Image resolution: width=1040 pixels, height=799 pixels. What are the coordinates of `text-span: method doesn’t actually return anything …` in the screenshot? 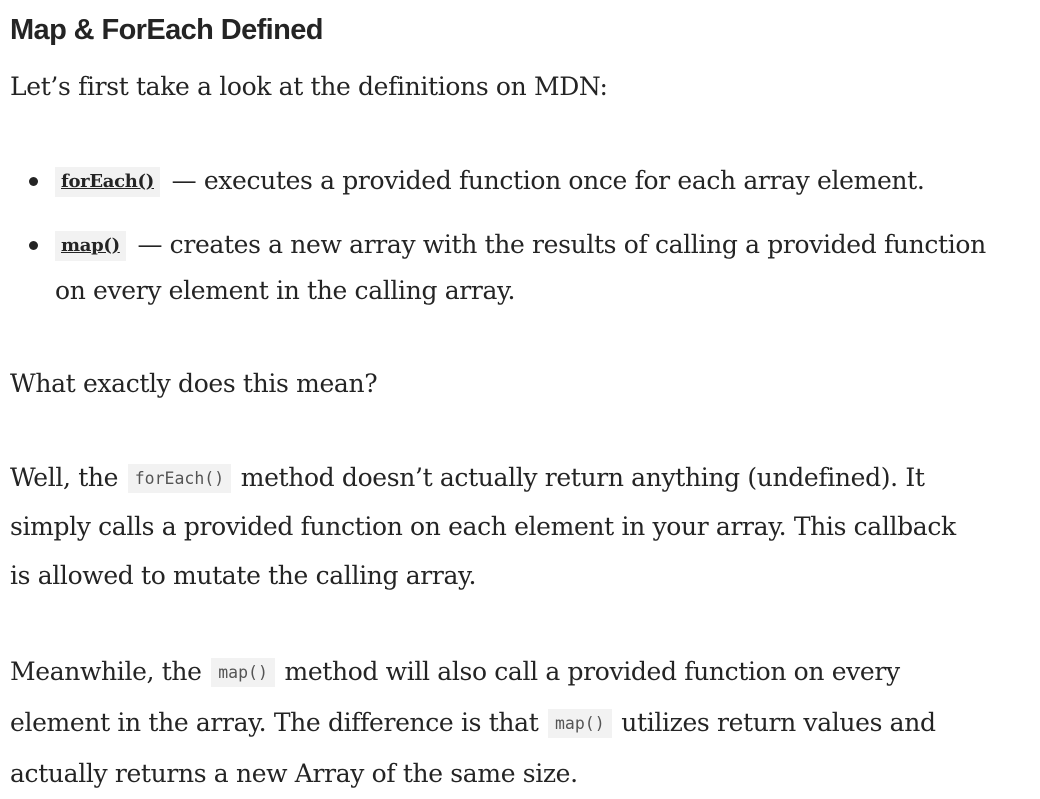 It's located at (579, 477).